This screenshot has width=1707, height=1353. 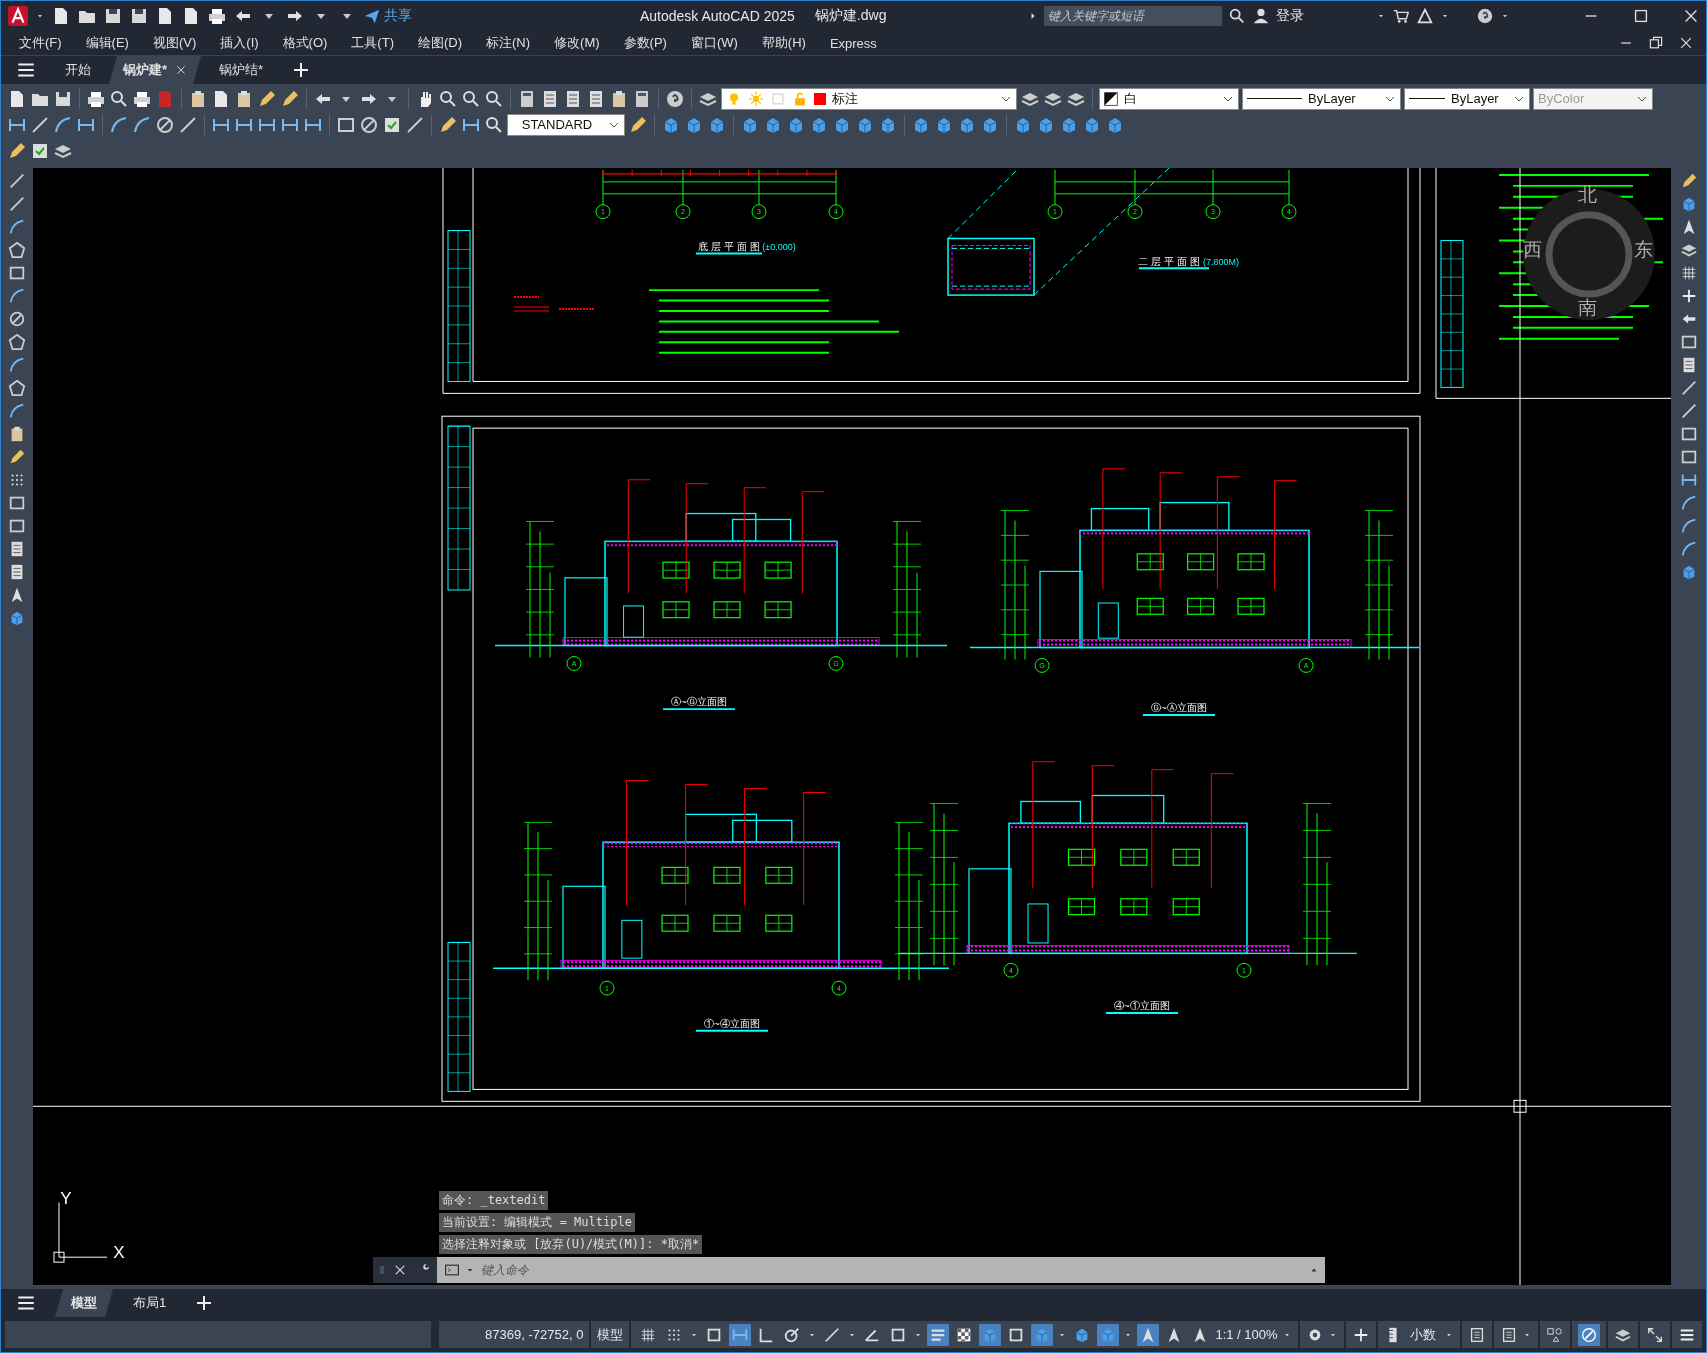 I want to click on linetype-dropdown: ByLayer, so click(x=1321, y=98).